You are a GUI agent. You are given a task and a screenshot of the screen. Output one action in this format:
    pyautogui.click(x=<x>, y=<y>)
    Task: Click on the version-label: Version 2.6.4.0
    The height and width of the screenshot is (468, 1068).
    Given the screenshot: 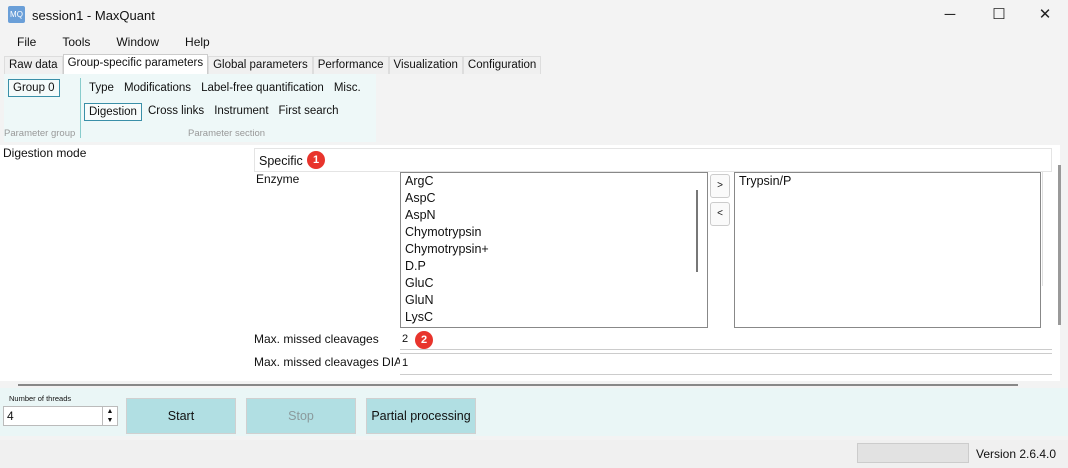 What is the action you would take?
    pyautogui.click(x=1016, y=454)
    